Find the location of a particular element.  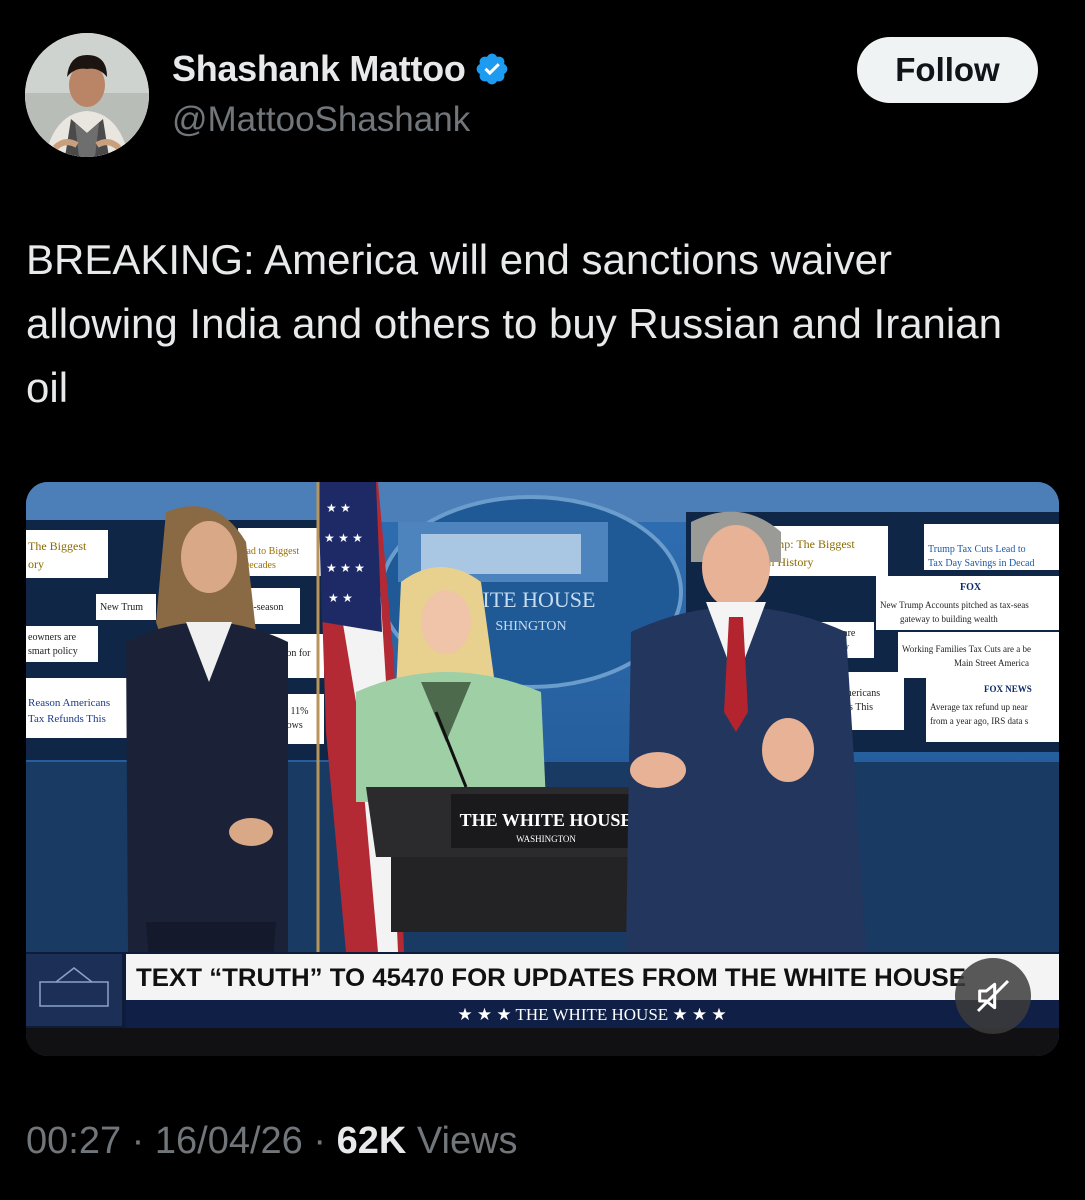

left-screen-headline-1b: ory is located at coordinates (36, 564).